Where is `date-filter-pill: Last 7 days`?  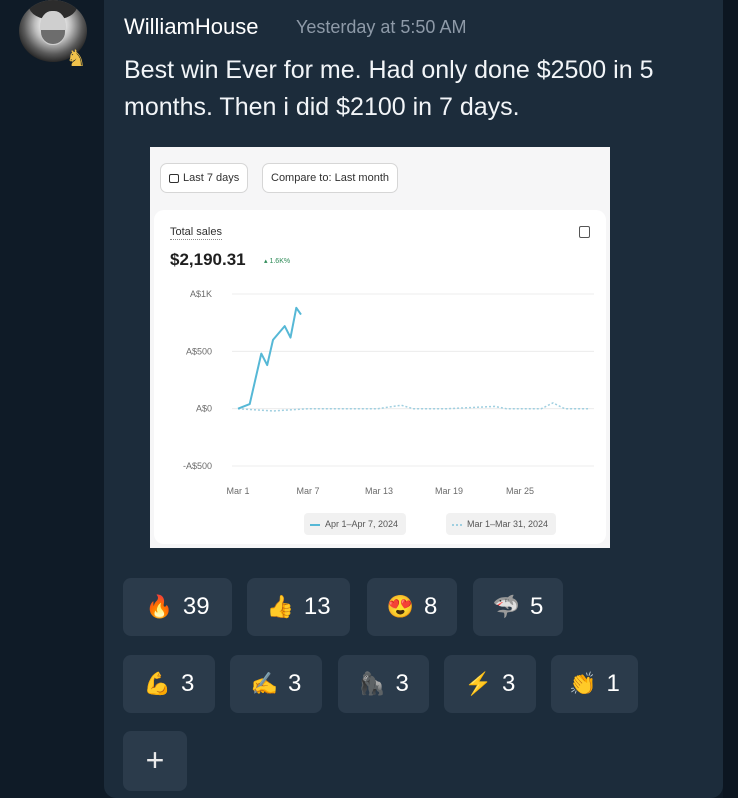
date-filter-pill: Last 7 days is located at coordinates (204, 178).